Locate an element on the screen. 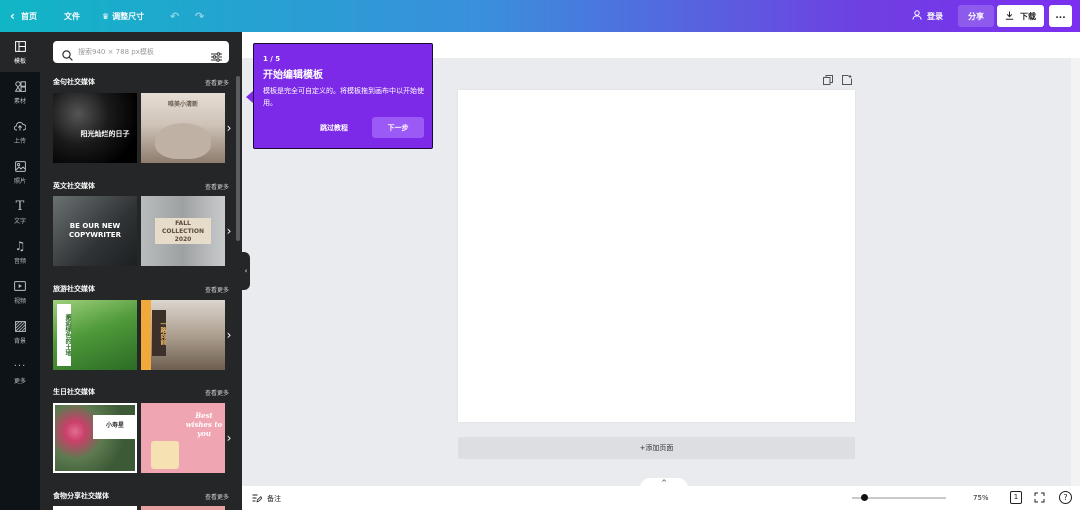 Image resolution: width=1080 pixels, height=510 pixels. rail-label: 照片 is located at coordinates (19, 181).